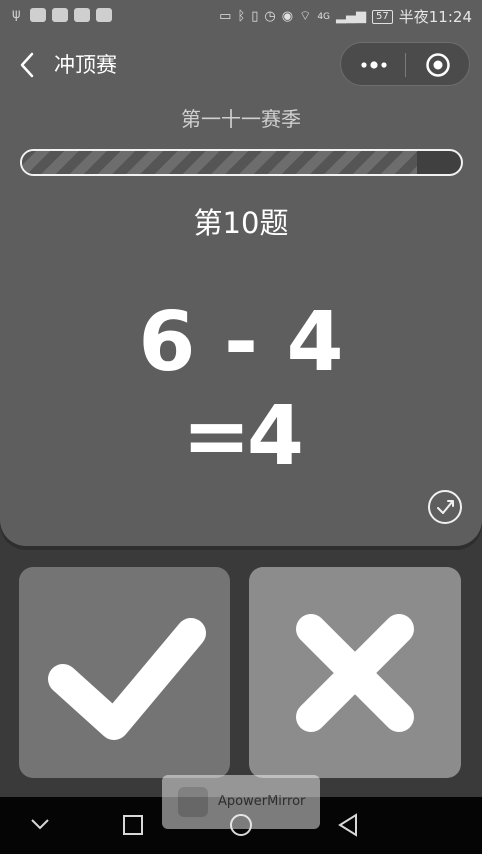  I want to click on capsule-divider, so click(405, 65).